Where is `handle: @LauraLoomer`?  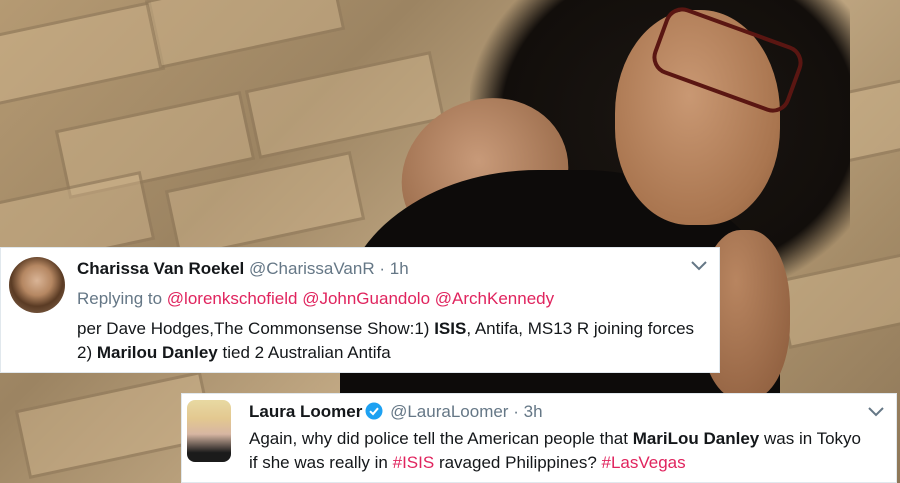
handle: @LauraLoomer is located at coordinates (449, 411).